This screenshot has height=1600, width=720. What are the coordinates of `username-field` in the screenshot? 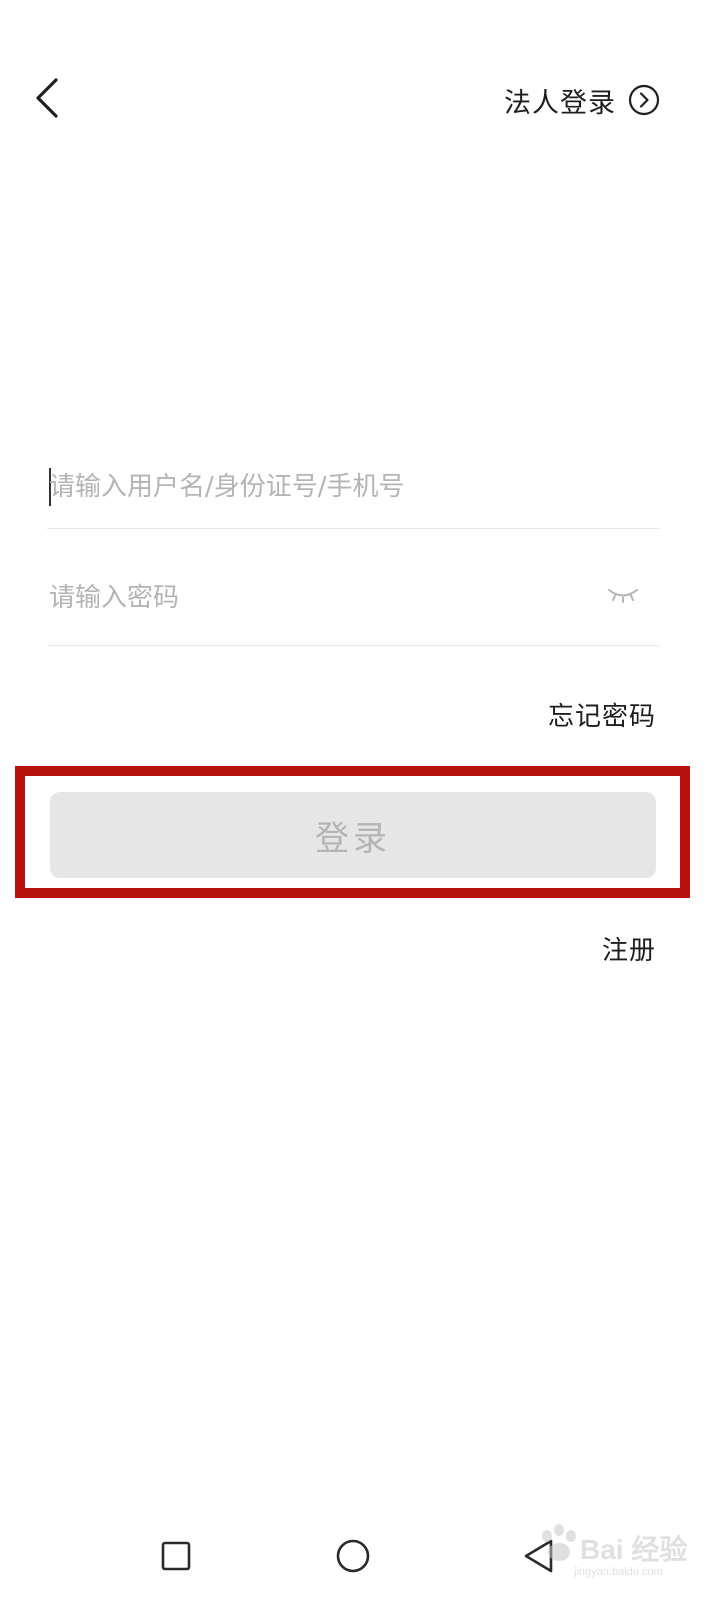 It's located at (353, 488).